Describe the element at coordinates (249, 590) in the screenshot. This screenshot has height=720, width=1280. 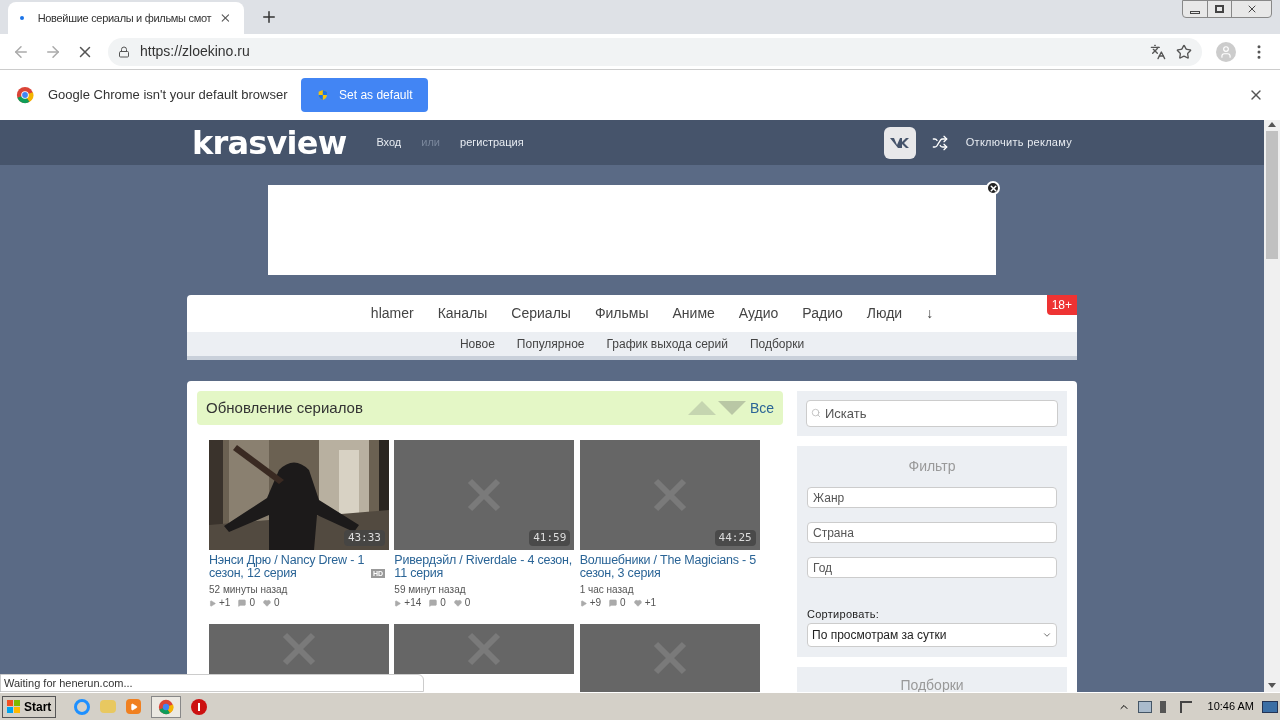
I see `upload-time: 52 минуты назад` at that location.